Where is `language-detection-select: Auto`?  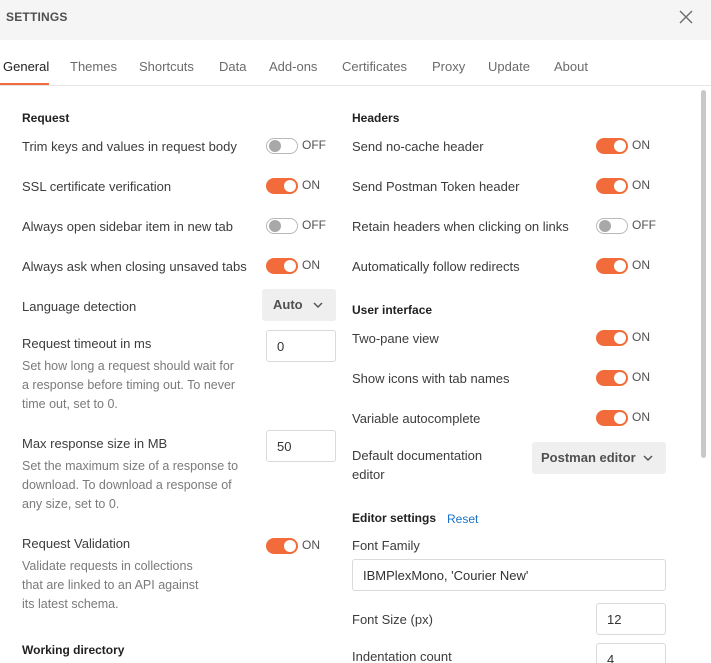
language-detection-select: Auto is located at coordinates (299, 305).